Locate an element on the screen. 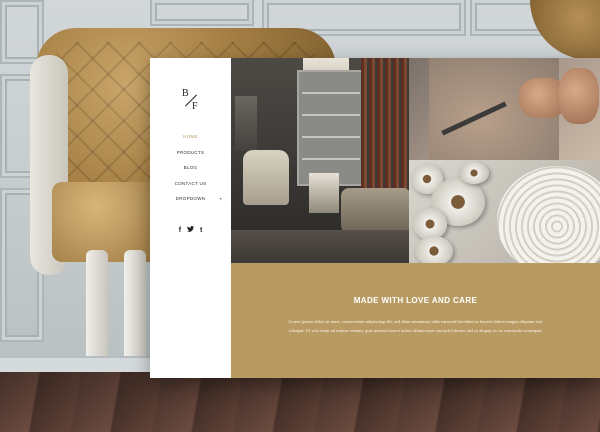 The width and height of the screenshot is (600, 432). interior-photo is located at coordinates (320, 160).